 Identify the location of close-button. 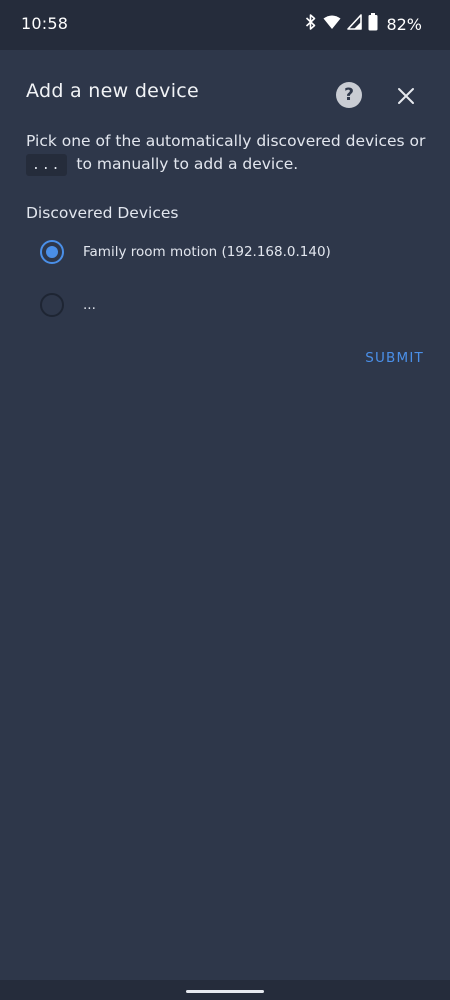
(406, 96).